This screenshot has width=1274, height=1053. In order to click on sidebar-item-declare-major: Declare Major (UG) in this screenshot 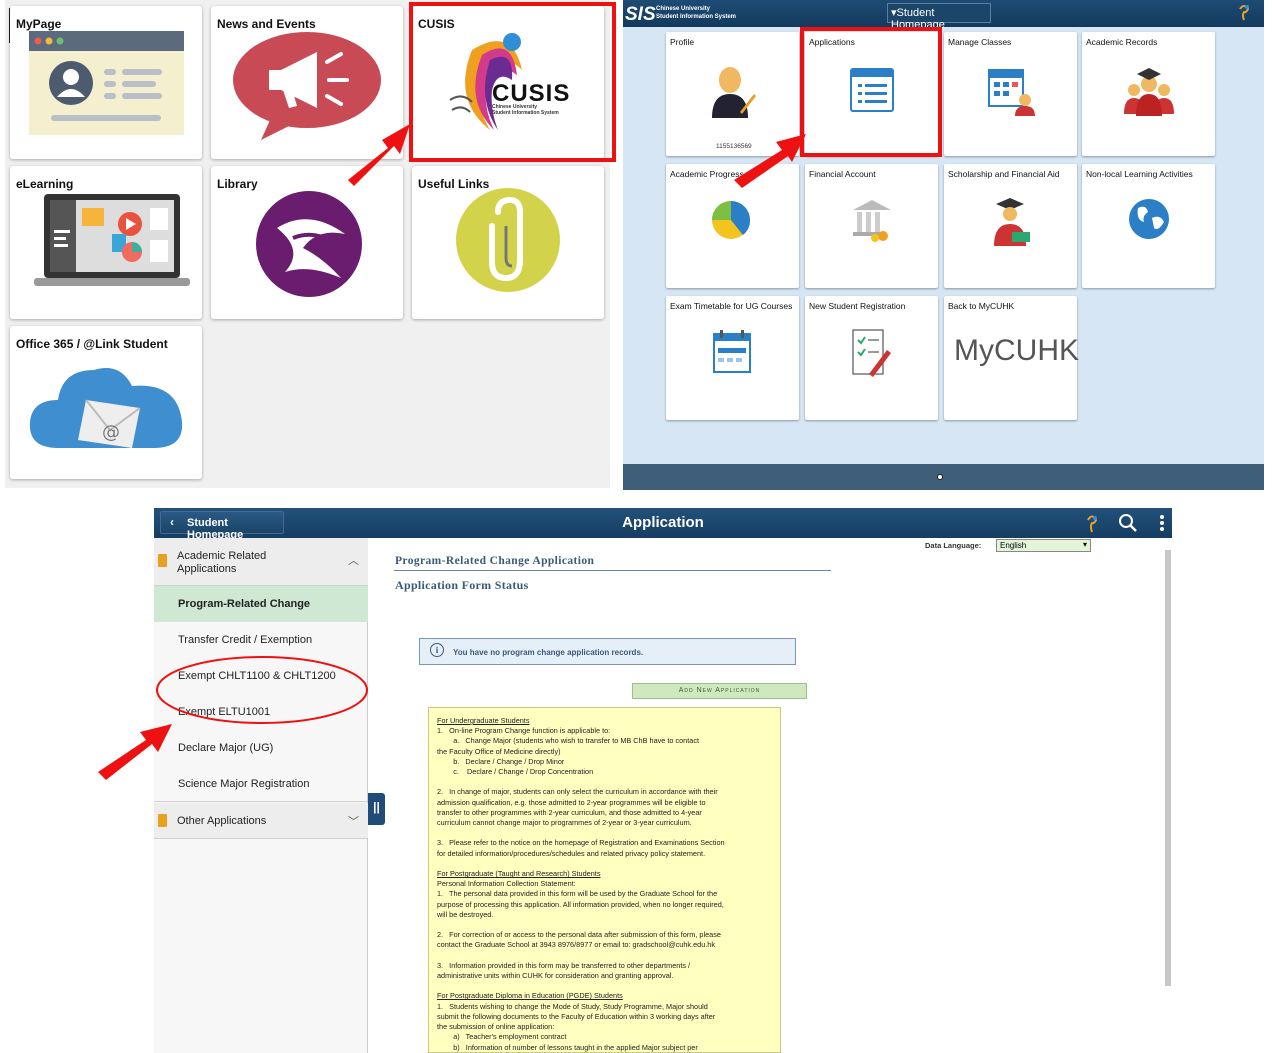, I will do `click(261, 748)`.